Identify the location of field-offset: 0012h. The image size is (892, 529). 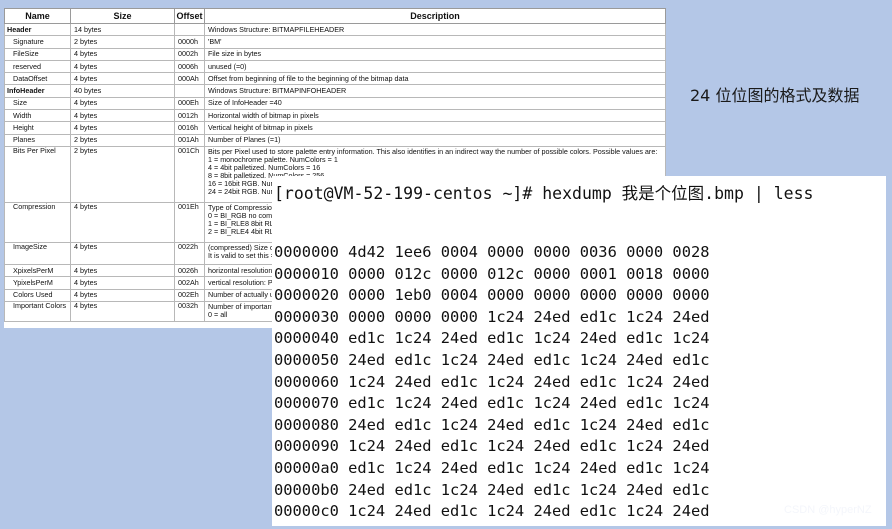
(189, 116).